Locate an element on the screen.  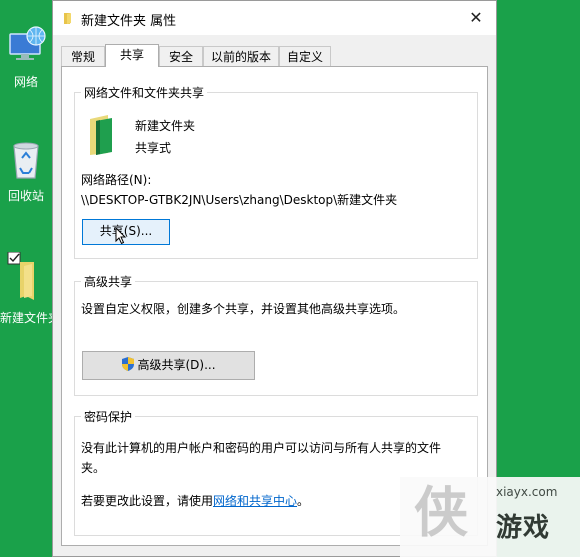
desktop-icon-network: 网络 is located at coordinates (26, 58).